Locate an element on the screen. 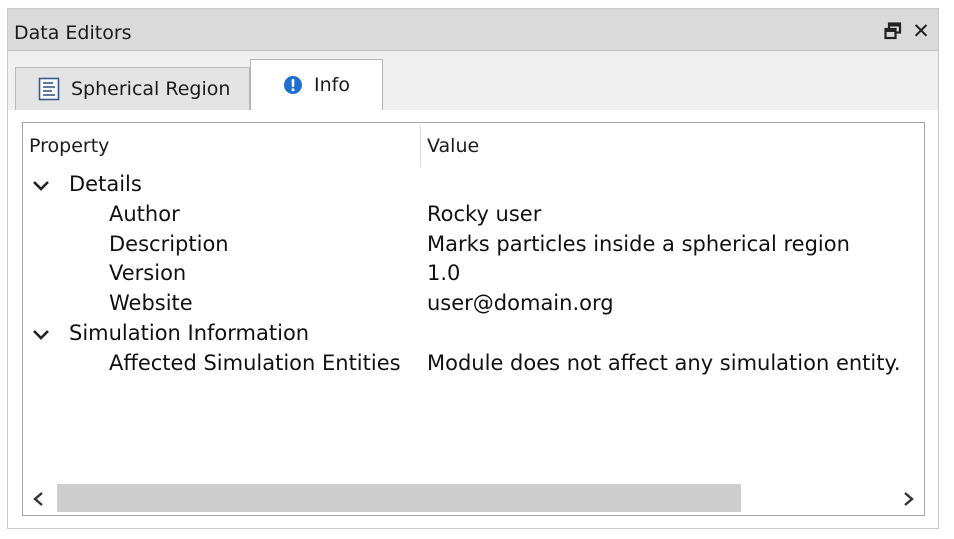 This screenshot has height=539, width=954. group-label: Simulation Information is located at coordinates (189, 333).